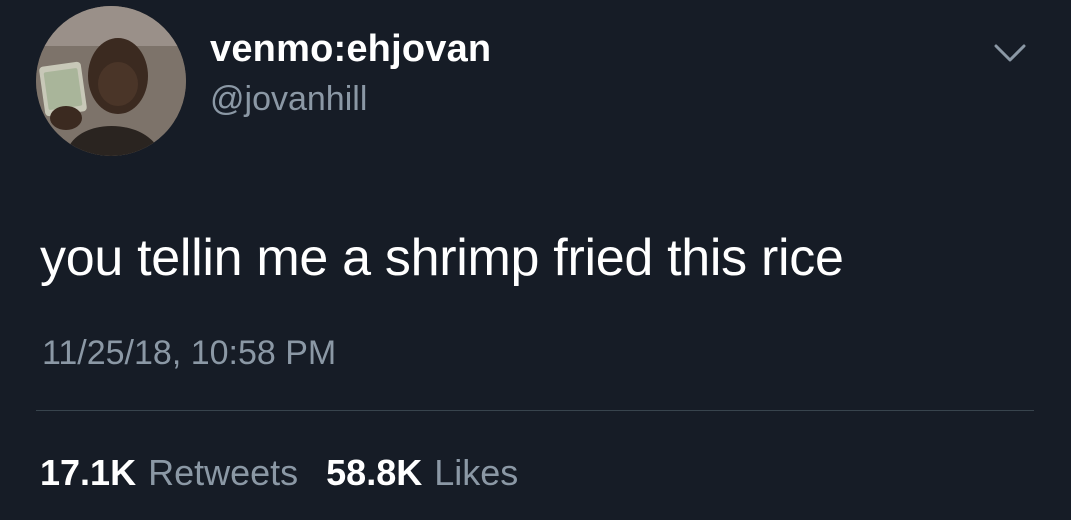 This screenshot has width=1071, height=520. I want to click on divider, so click(535, 410).